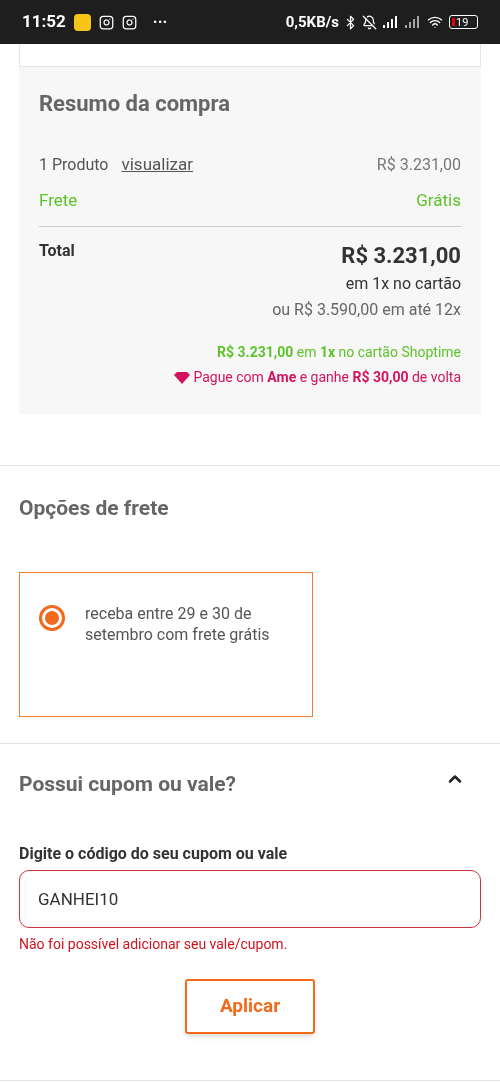  Describe the element at coordinates (418, 164) in the screenshot. I see `product-price: R$ 3.231,00` at that location.